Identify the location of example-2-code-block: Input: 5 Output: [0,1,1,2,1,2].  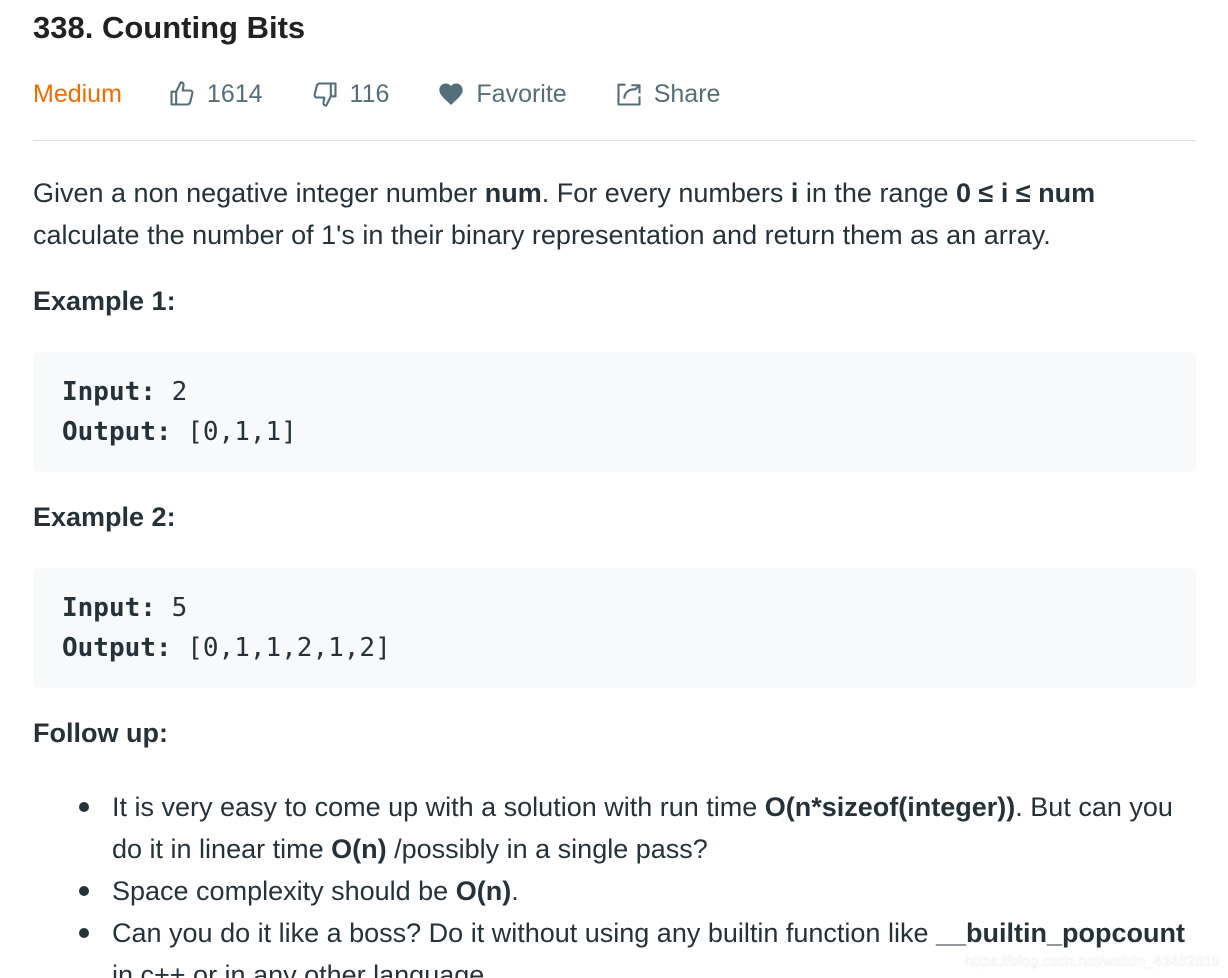
(614, 628).